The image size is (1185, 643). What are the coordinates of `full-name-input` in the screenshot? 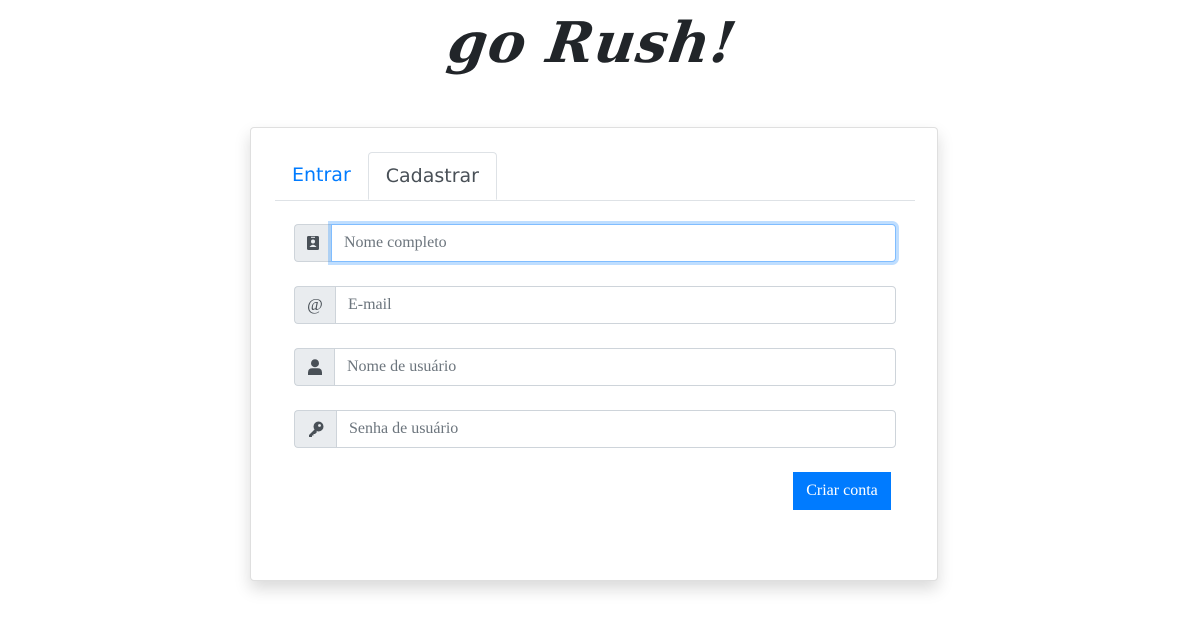 It's located at (613, 243).